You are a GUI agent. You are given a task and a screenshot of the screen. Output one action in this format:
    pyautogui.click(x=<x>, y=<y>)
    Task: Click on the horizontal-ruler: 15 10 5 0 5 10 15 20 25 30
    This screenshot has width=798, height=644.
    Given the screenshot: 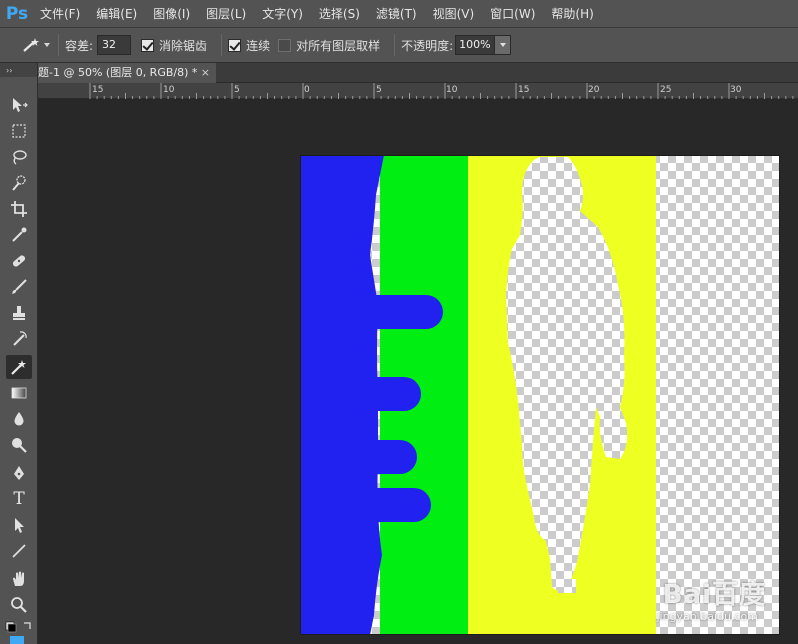 What is the action you would take?
    pyautogui.click(x=418, y=91)
    